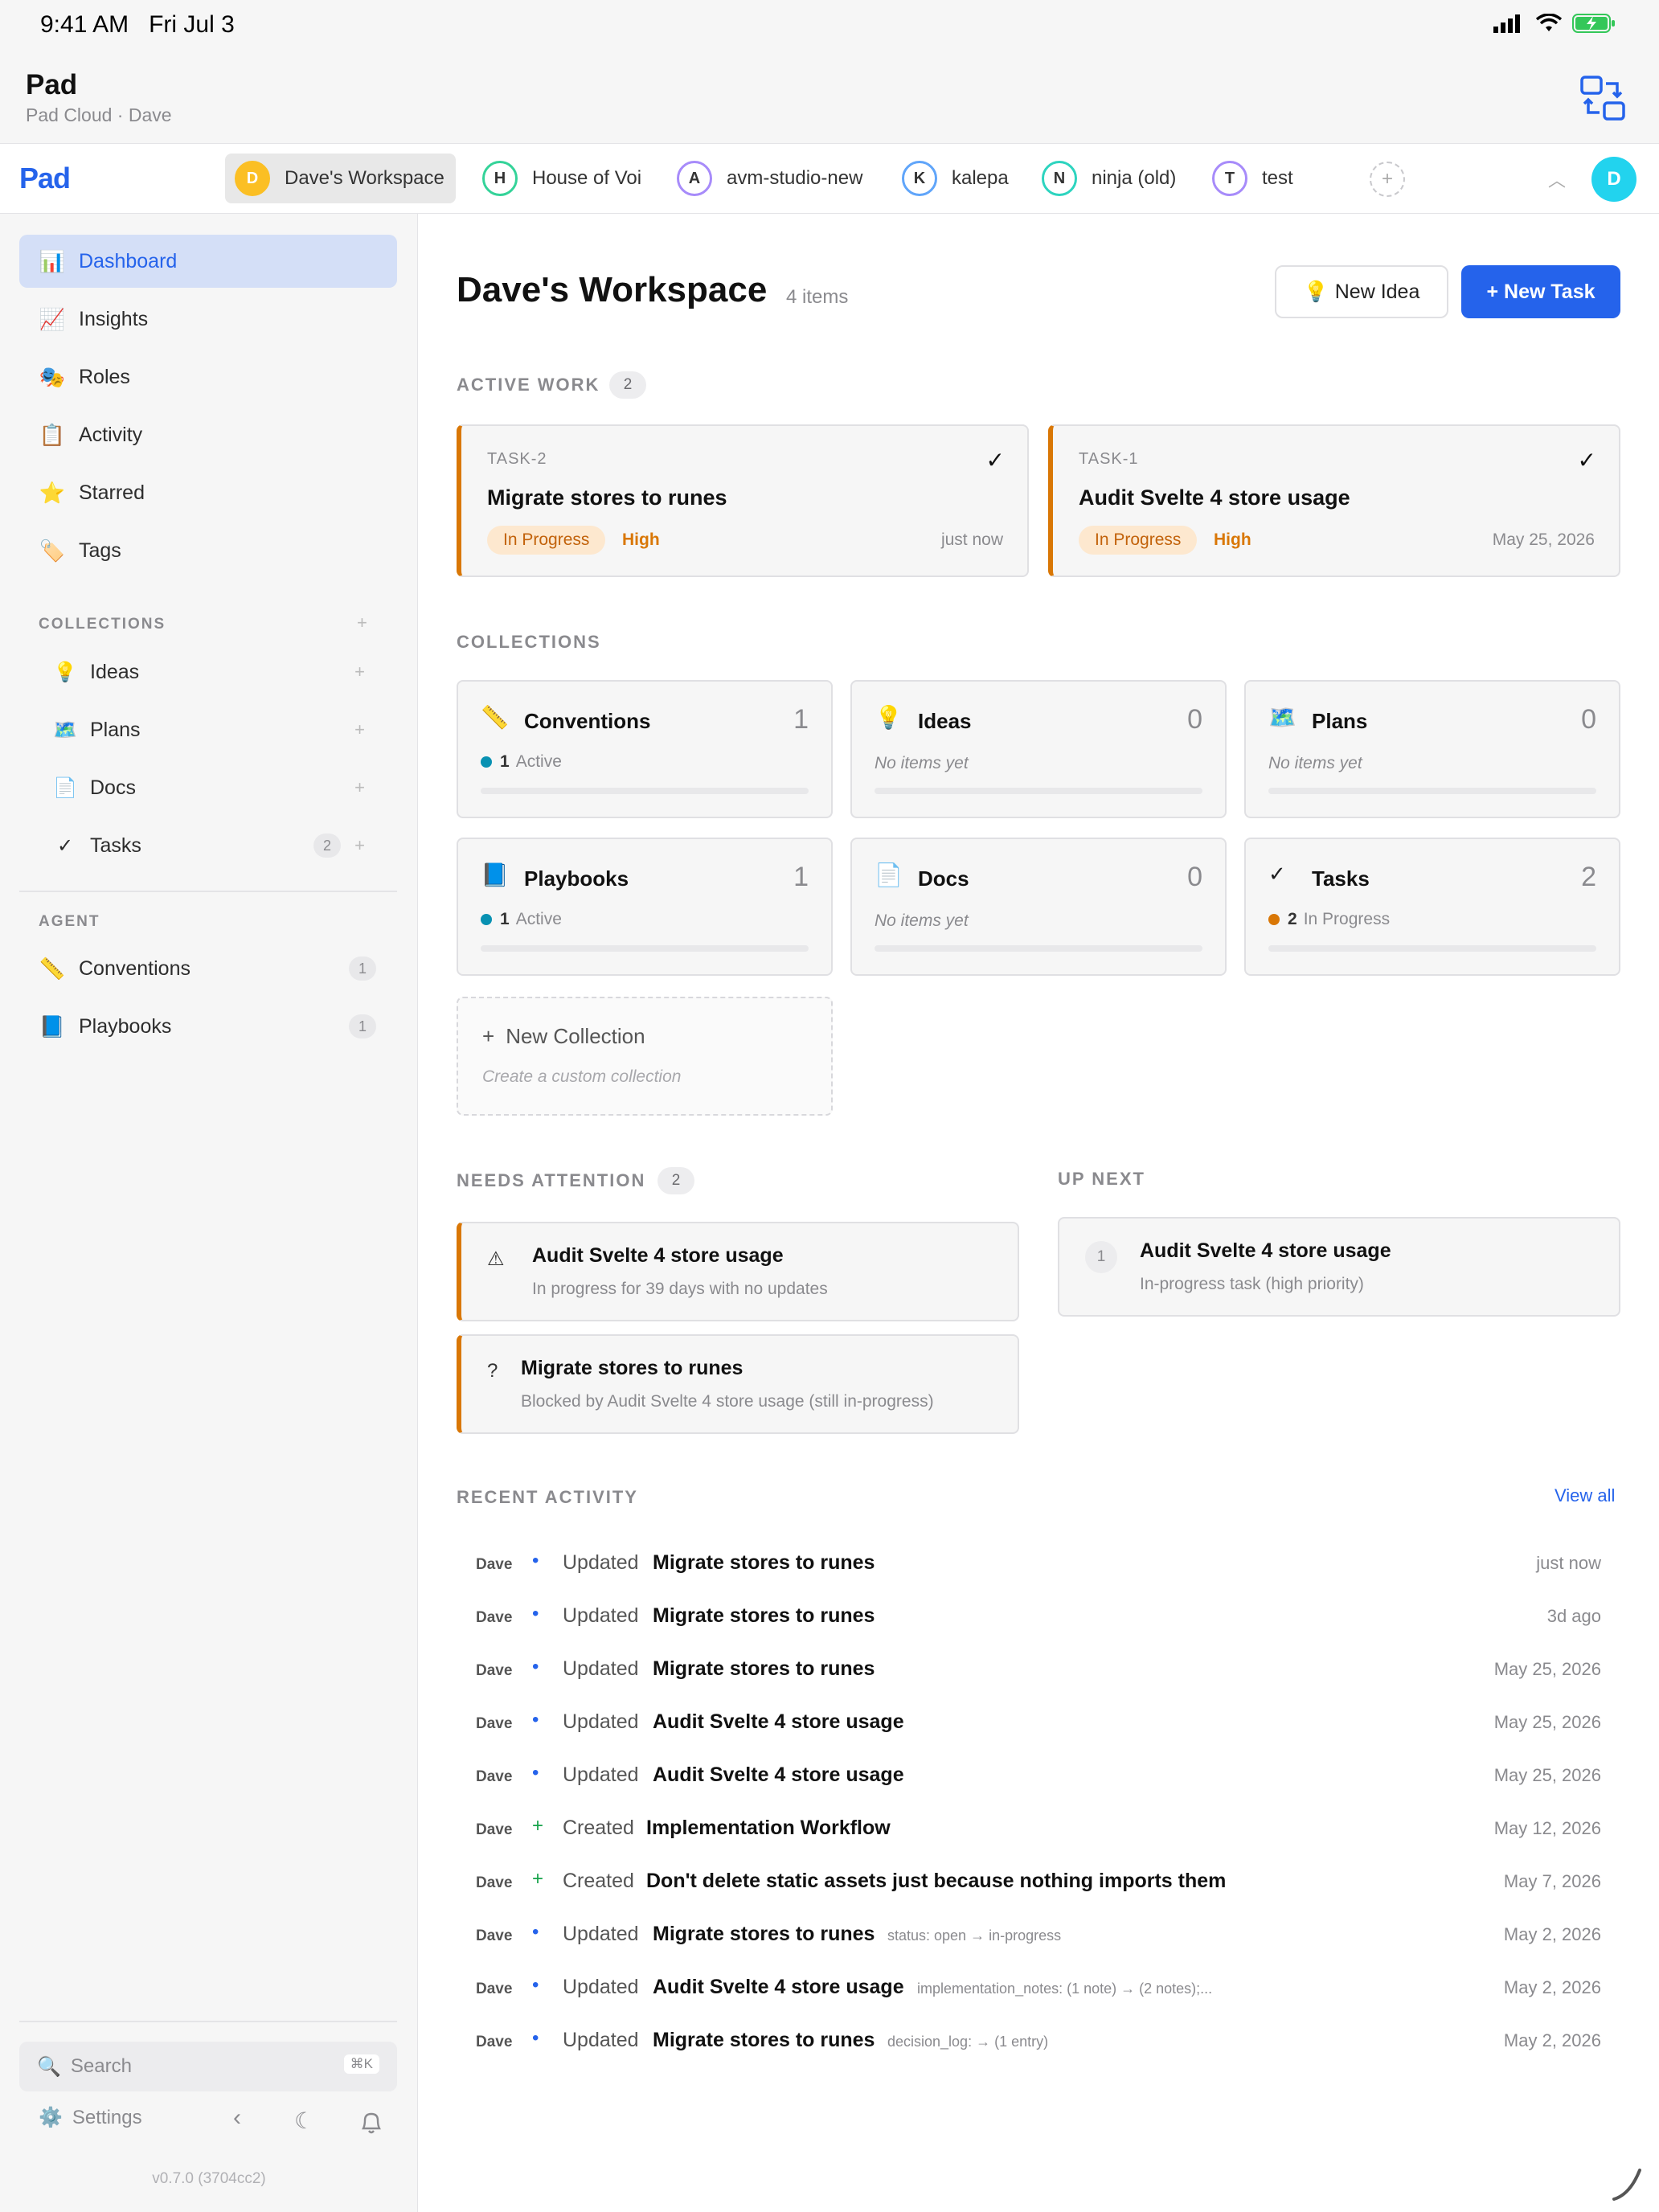  I want to click on activity-user: Dave, so click(495, 1670).